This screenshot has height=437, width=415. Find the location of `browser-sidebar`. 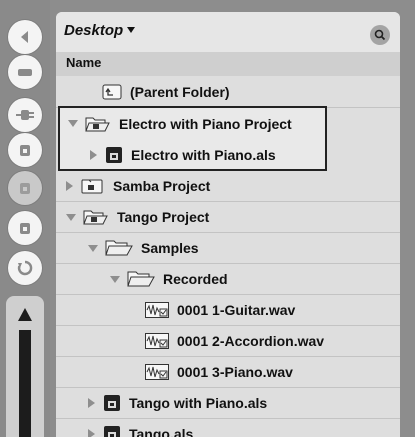

browser-sidebar is located at coordinates (25, 218).